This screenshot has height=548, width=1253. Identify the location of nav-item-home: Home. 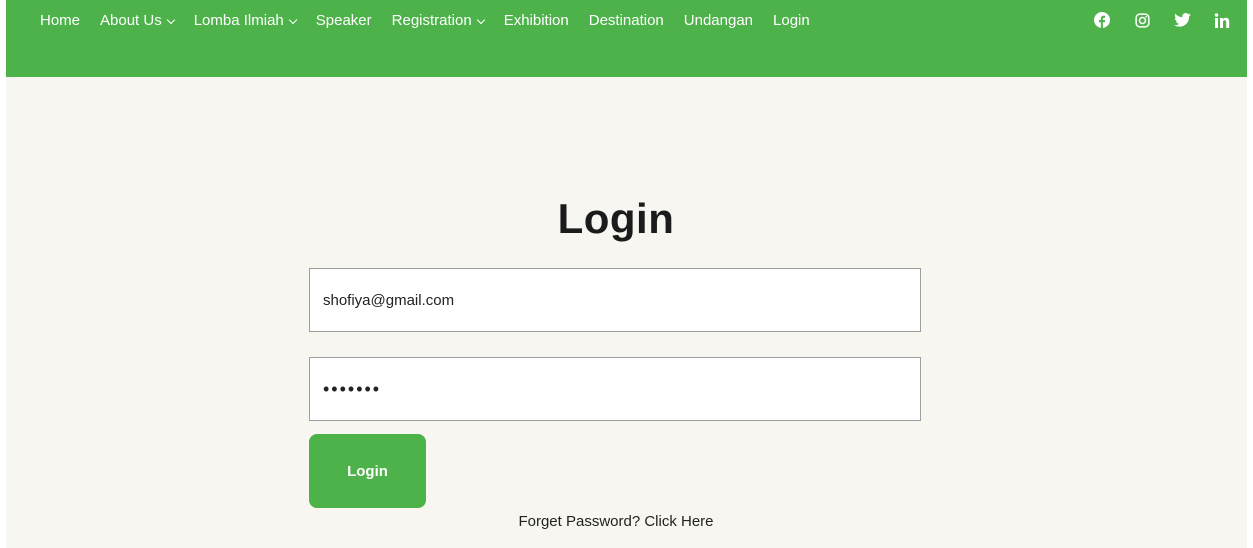
(60, 21).